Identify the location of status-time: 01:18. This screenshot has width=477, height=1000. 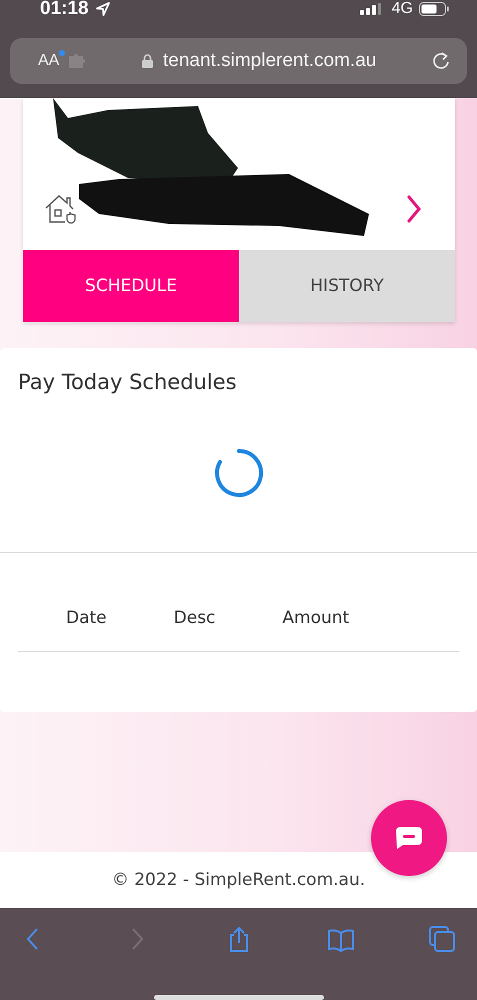
(64, 10).